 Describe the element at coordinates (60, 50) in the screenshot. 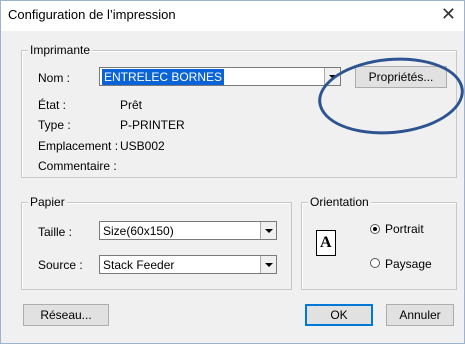

I see `printer-group-legend: Imprimante` at that location.